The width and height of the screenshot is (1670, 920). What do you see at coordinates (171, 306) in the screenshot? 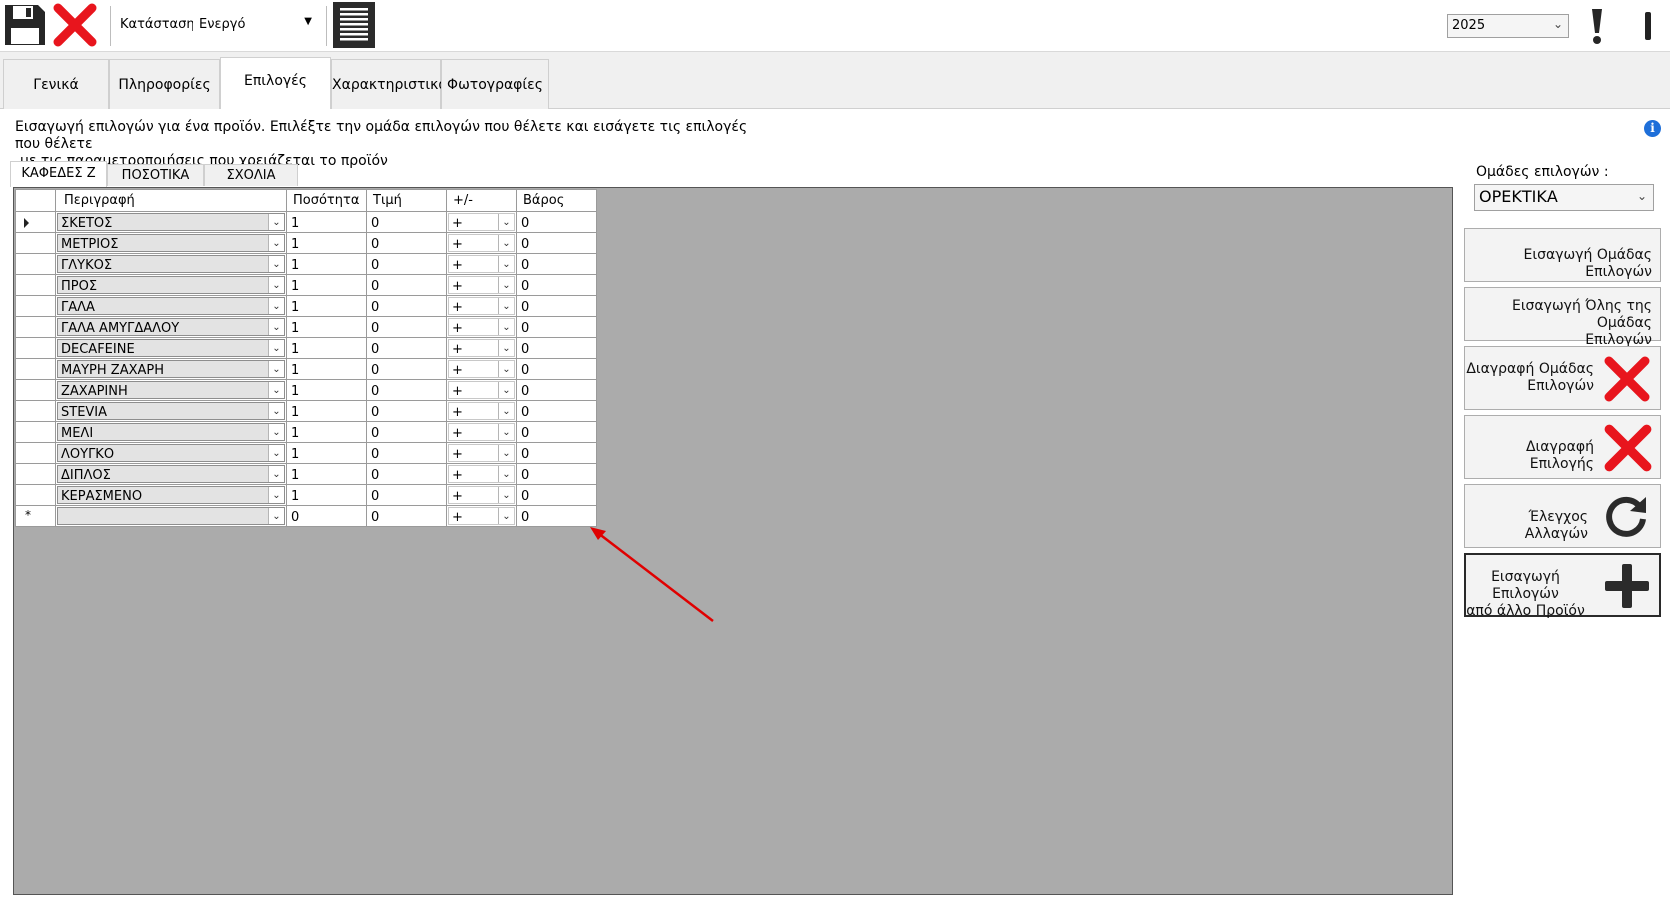
I see `description-combobox: ΓΑΛΑ ⌄` at bounding box center [171, 306].